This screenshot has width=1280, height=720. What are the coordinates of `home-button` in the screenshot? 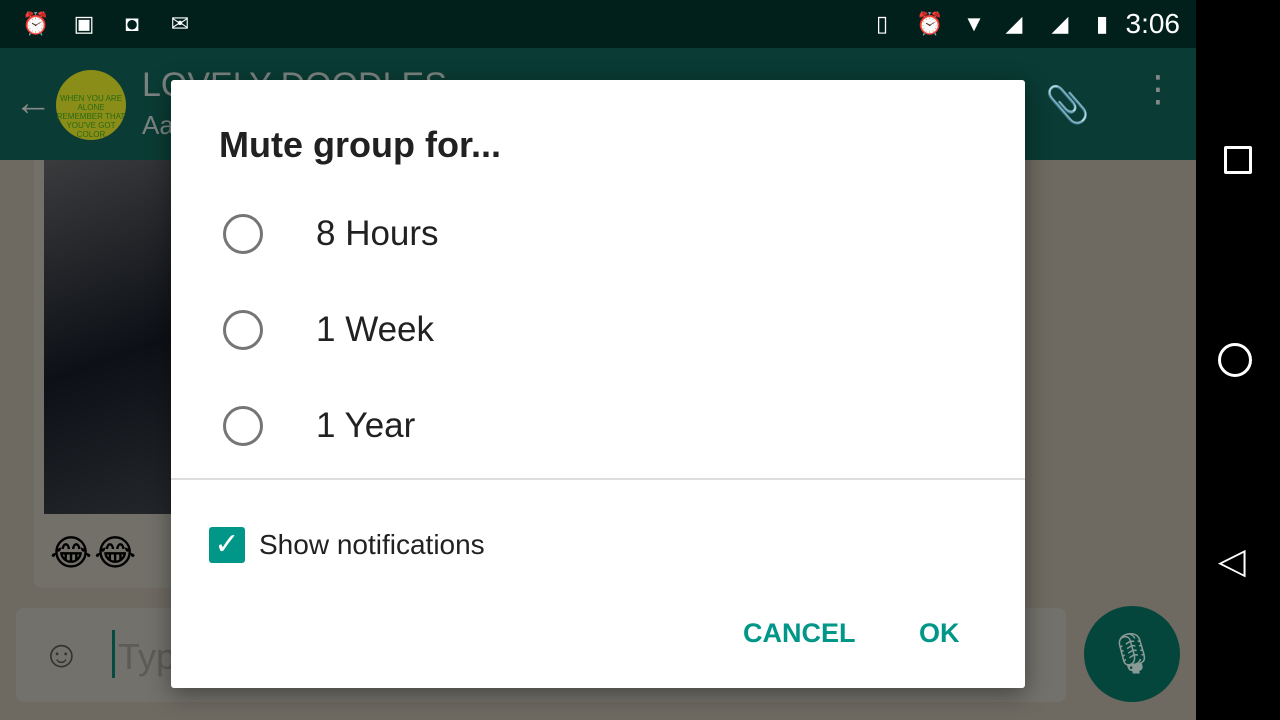 It's located at (1235, 360).